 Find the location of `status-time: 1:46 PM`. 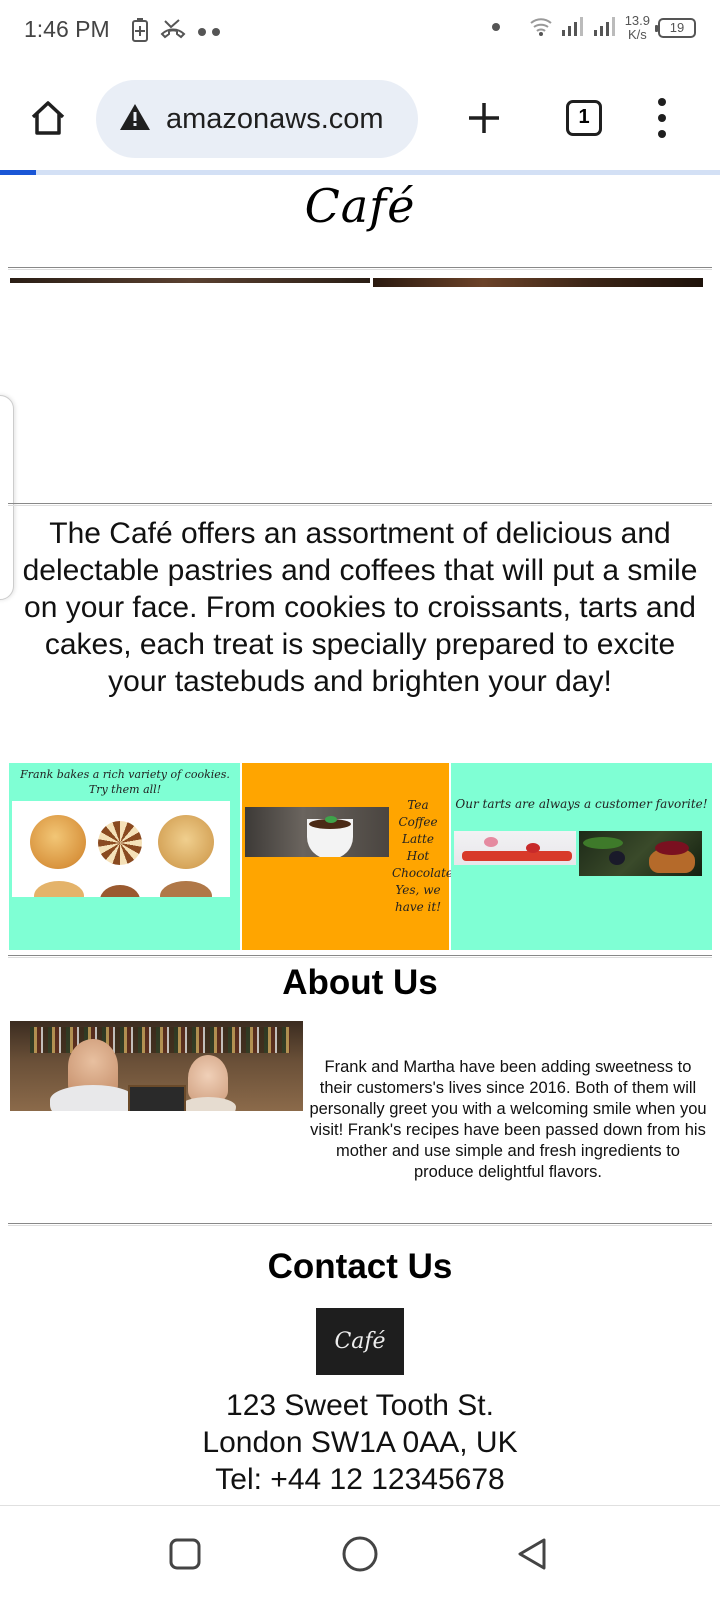

status-time: 1:46 PM is located at coordinates (67, 29).